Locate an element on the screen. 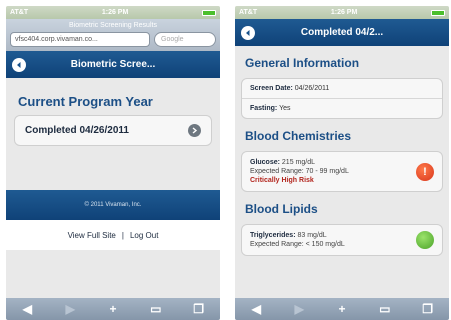 This screenshot has width=451, height=320. blood-chemistries-heading: Blood Chemistries is located at coordinates (298, 136).